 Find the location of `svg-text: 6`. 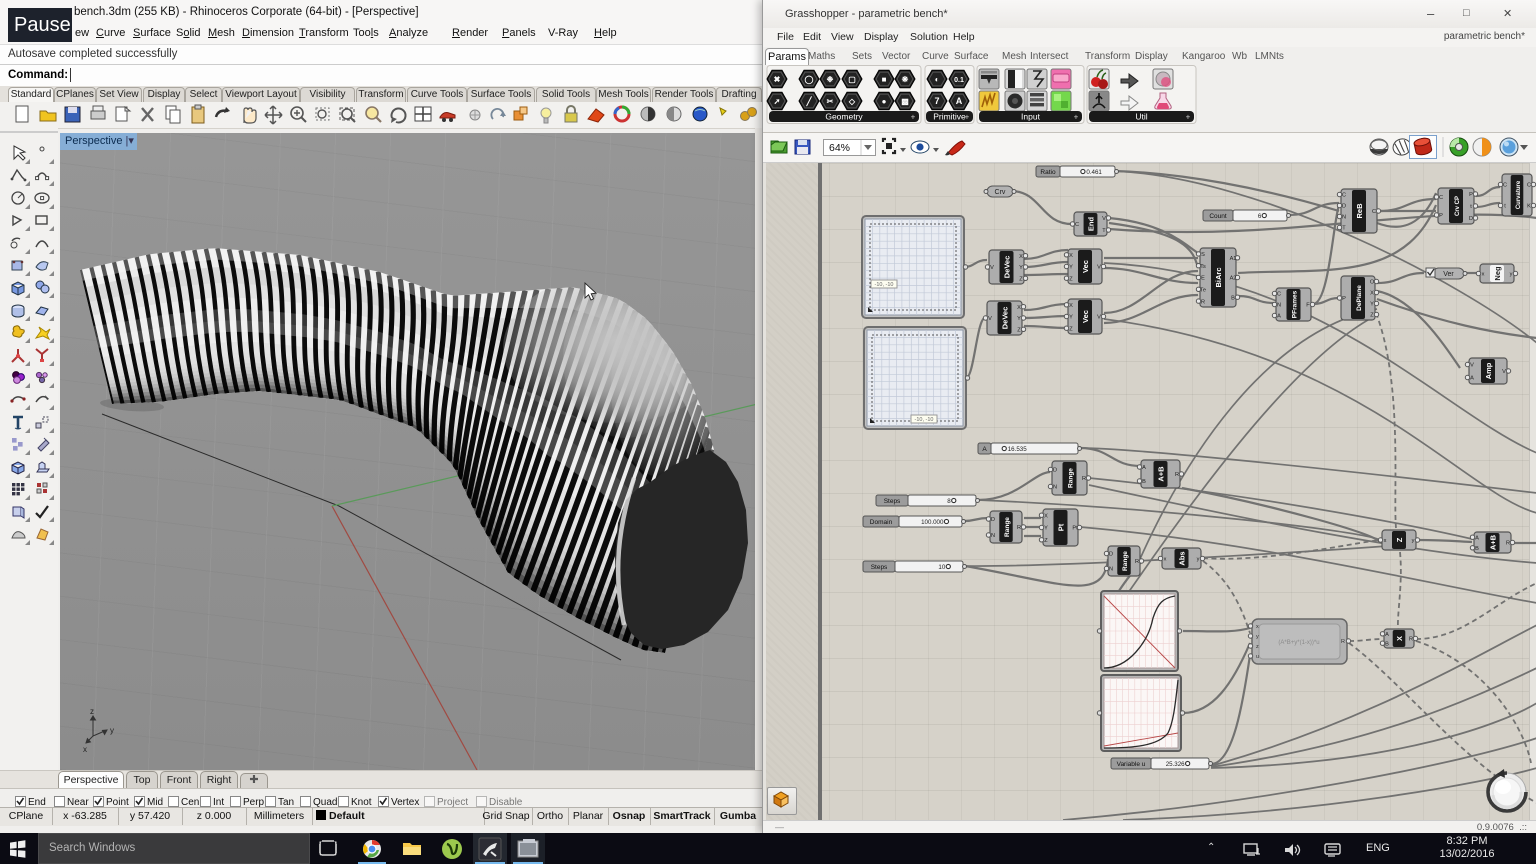

svg-text: 6 is located at coordinates (1260, 216).